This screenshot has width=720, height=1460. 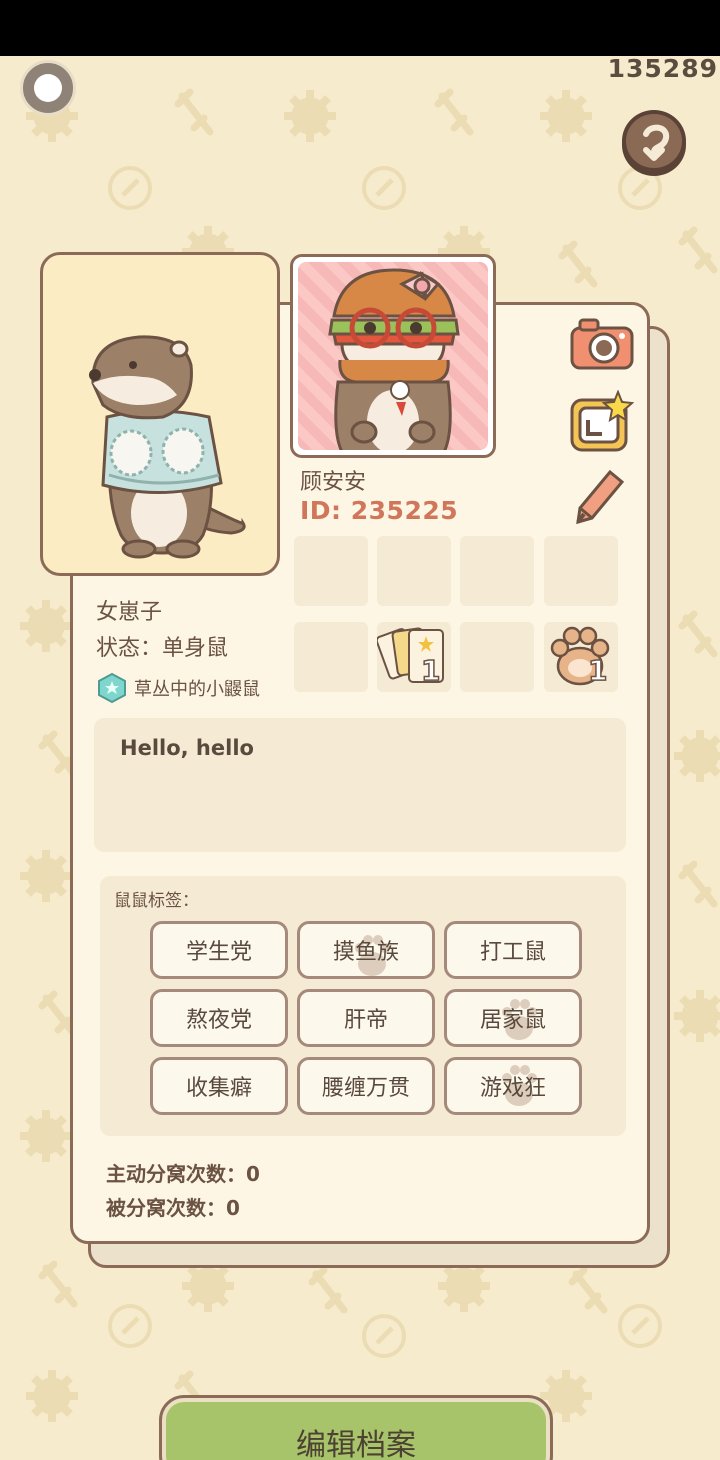 I want to click on avatar, so click(x=393, y=356).